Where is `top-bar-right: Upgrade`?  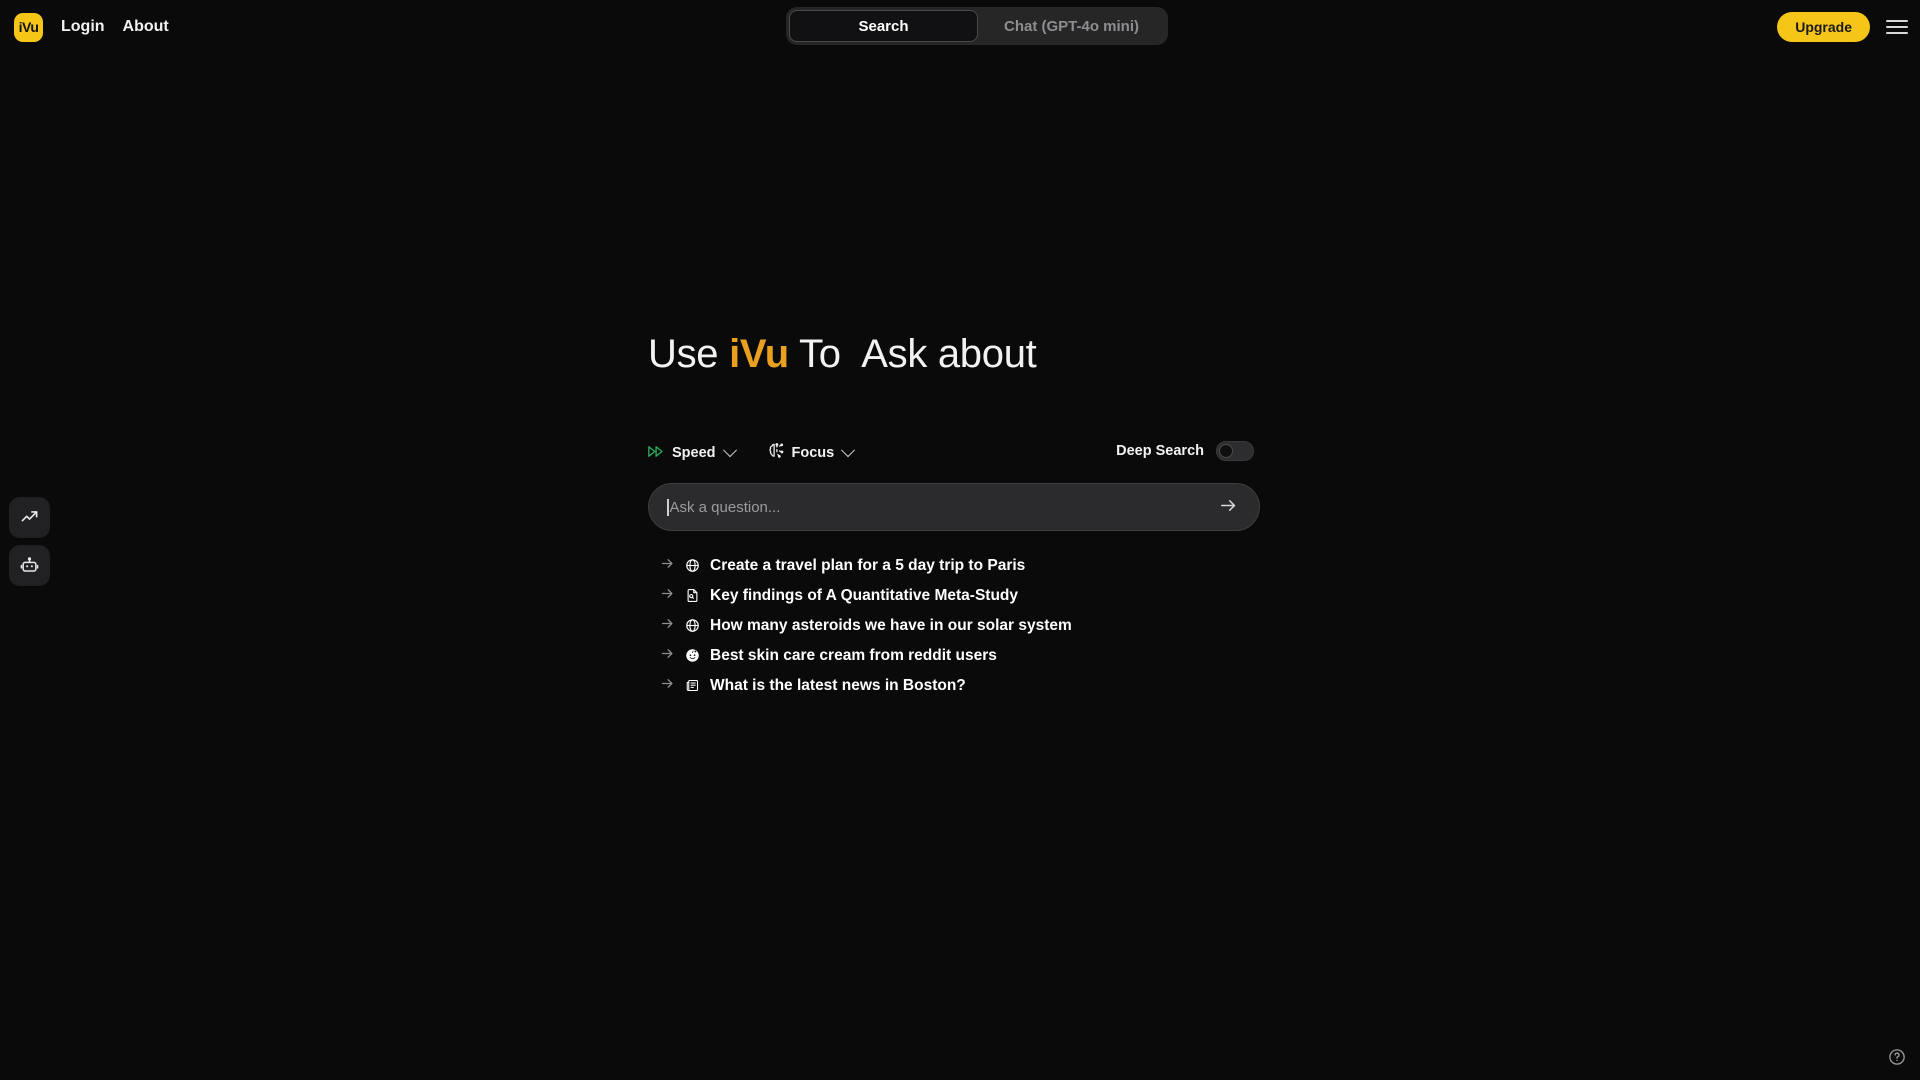 top-bar-right: Upgrade is located at coordinates (1842, 27).